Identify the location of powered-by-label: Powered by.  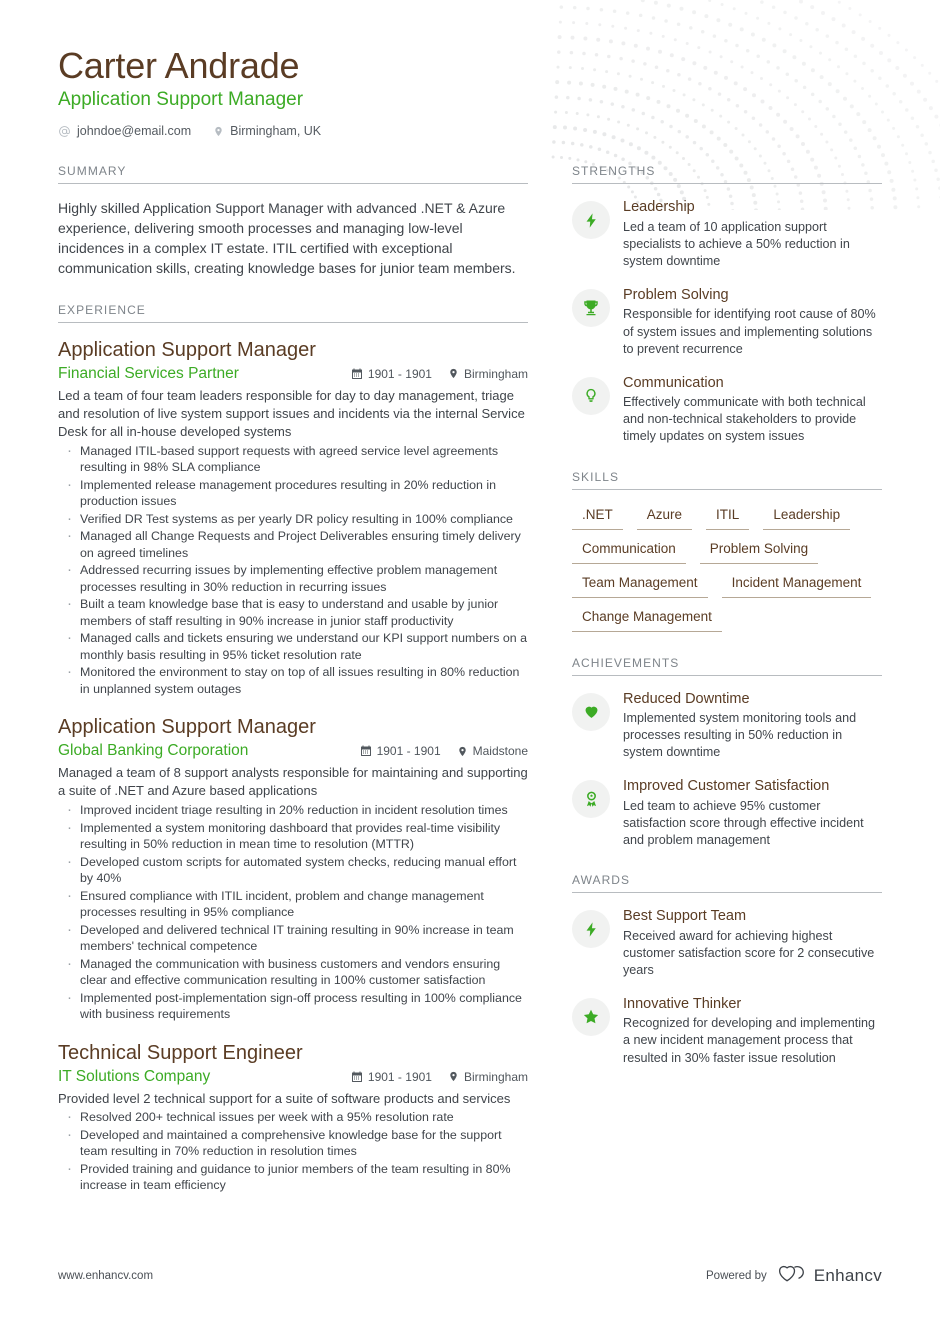
(736, 1276).